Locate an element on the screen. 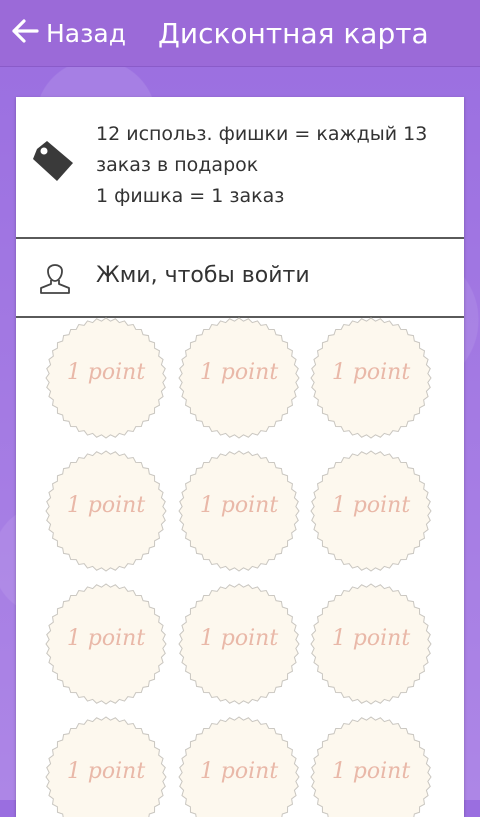 Image resolution: width=480 pixels, height=817 pixels. login-label: Жми, чтобы войти is located at coordinates (203, 275).